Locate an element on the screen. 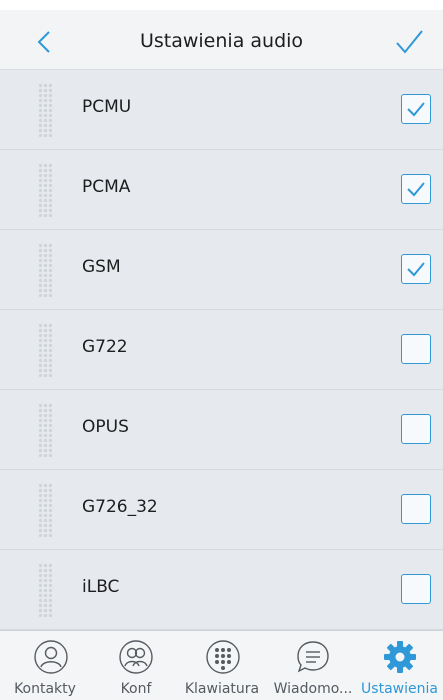  tab-label: Klawiatura is located at coordinates (222, 689).